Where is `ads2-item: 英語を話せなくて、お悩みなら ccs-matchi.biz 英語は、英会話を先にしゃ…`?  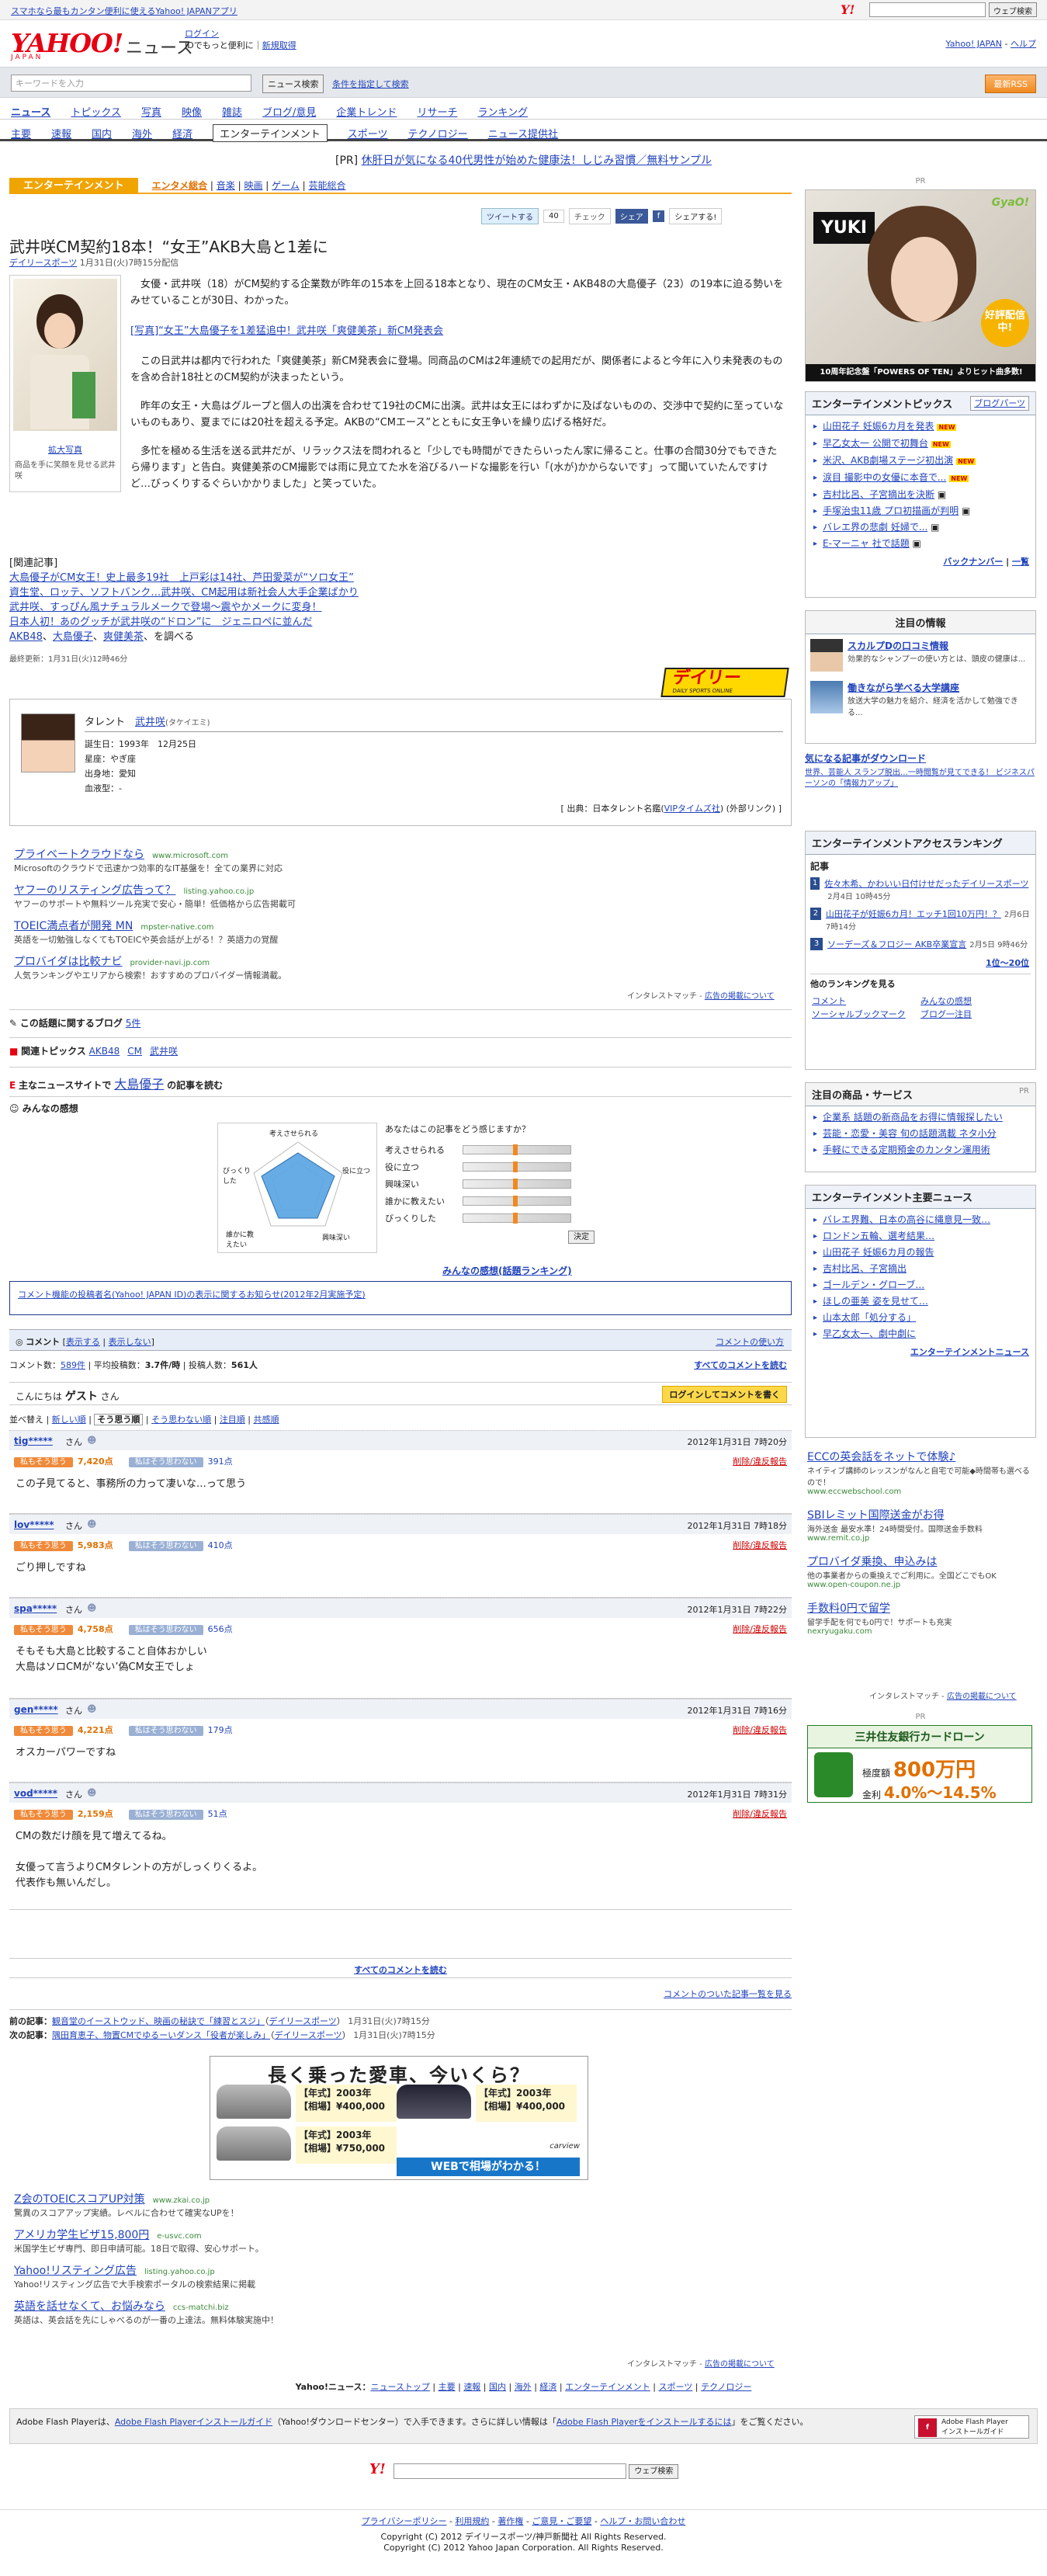 ads2-item: 英語を話せなくて、お悩みなら ccs-matchi.biz 英語は、英会話を先にしゃ… is located at coordinates (254, 2312).